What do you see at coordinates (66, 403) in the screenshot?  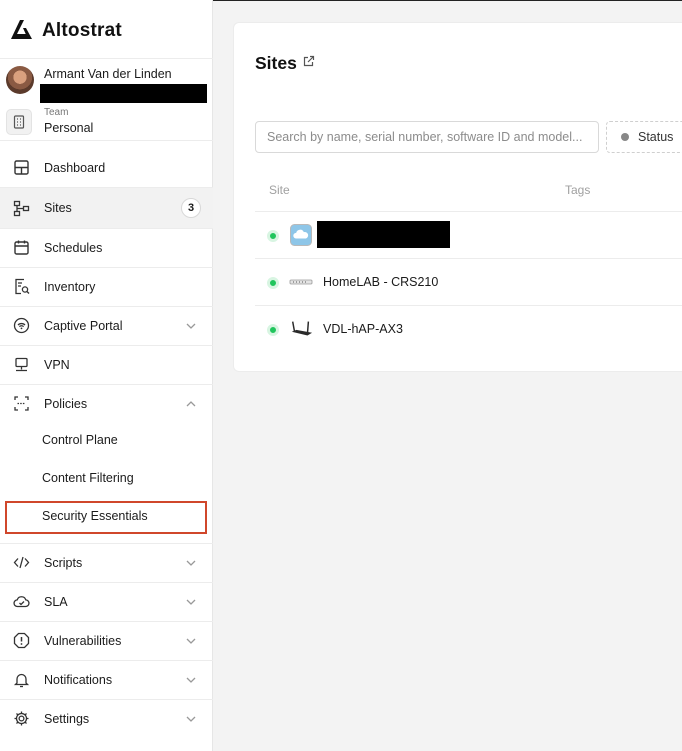 I see `nav-label: Policies` at bounding box center [66, 403].